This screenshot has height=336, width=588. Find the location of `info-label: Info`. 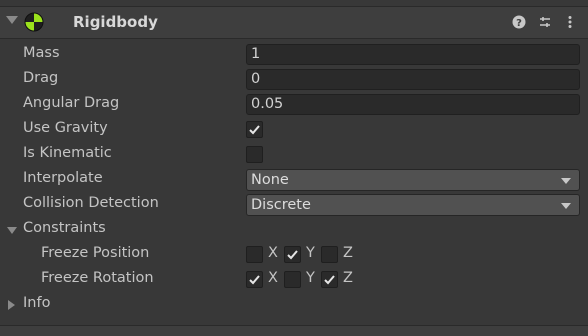

info-label: Info is located at coordinates (37, 303).